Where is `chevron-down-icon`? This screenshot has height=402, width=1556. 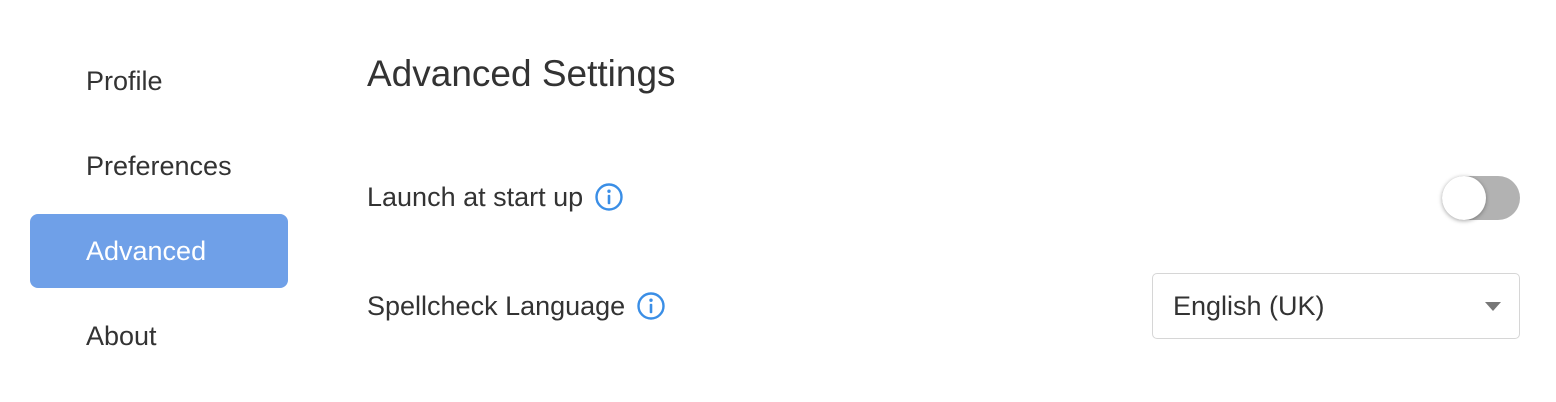 chevron-down-icon is located at coordinates (1493, 306).